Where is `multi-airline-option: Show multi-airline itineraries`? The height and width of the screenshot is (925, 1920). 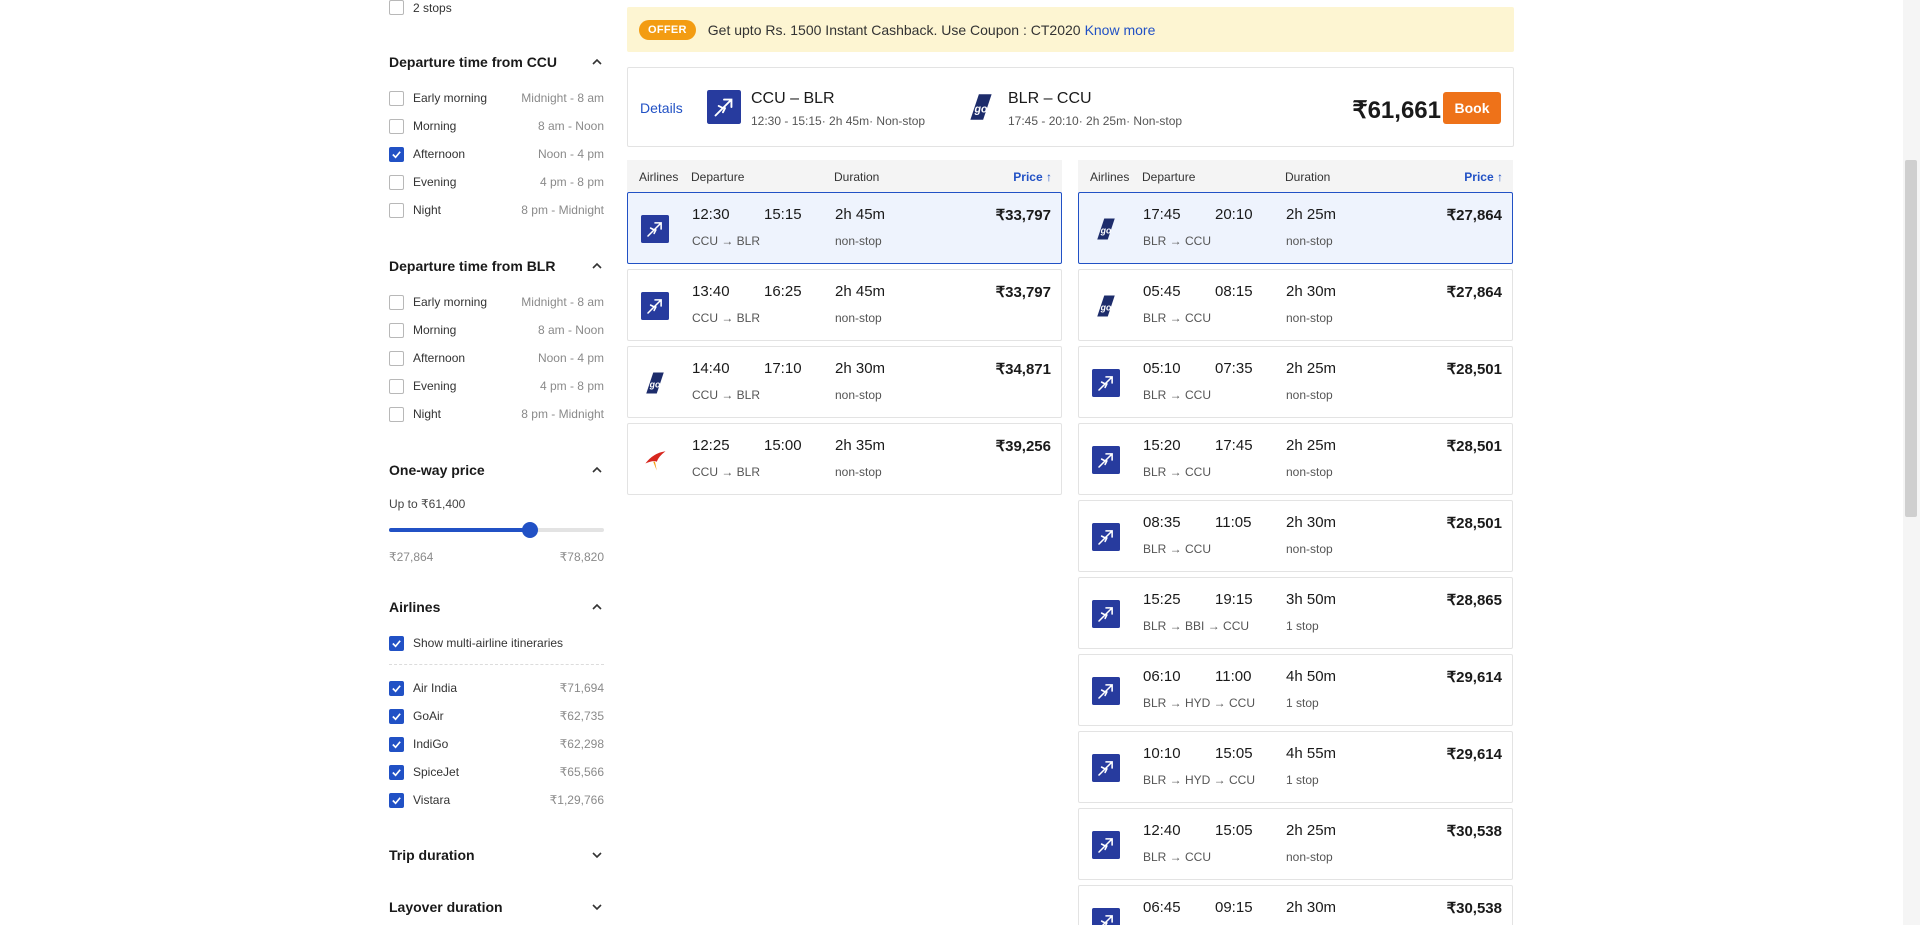
multi-airline-option: Show multi-airline itineraries is located at coordinates (496, 643).